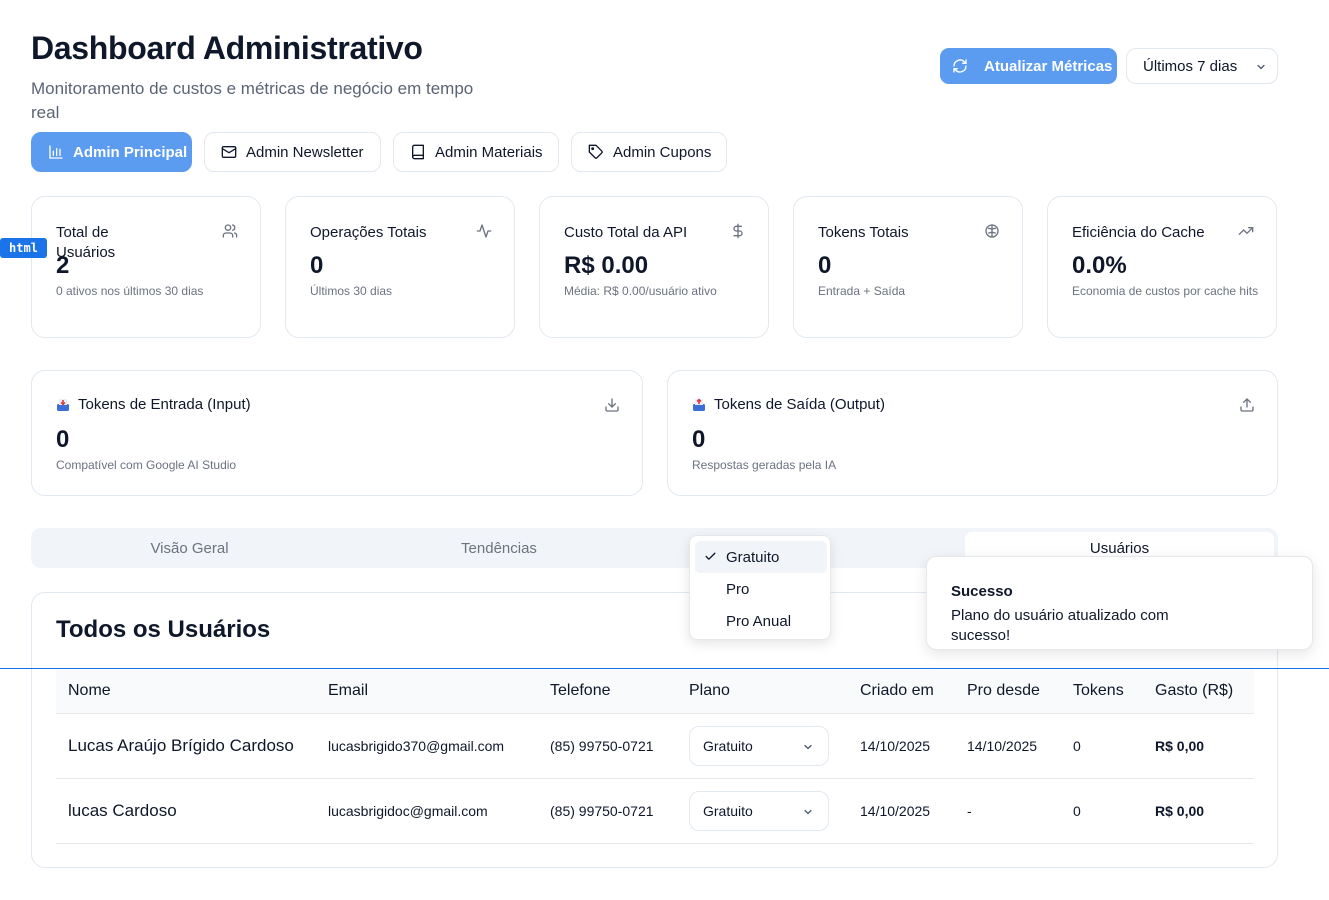  Describe the element at coordinates (612, 405) in the screenshot. I see `download-icon` at that location.